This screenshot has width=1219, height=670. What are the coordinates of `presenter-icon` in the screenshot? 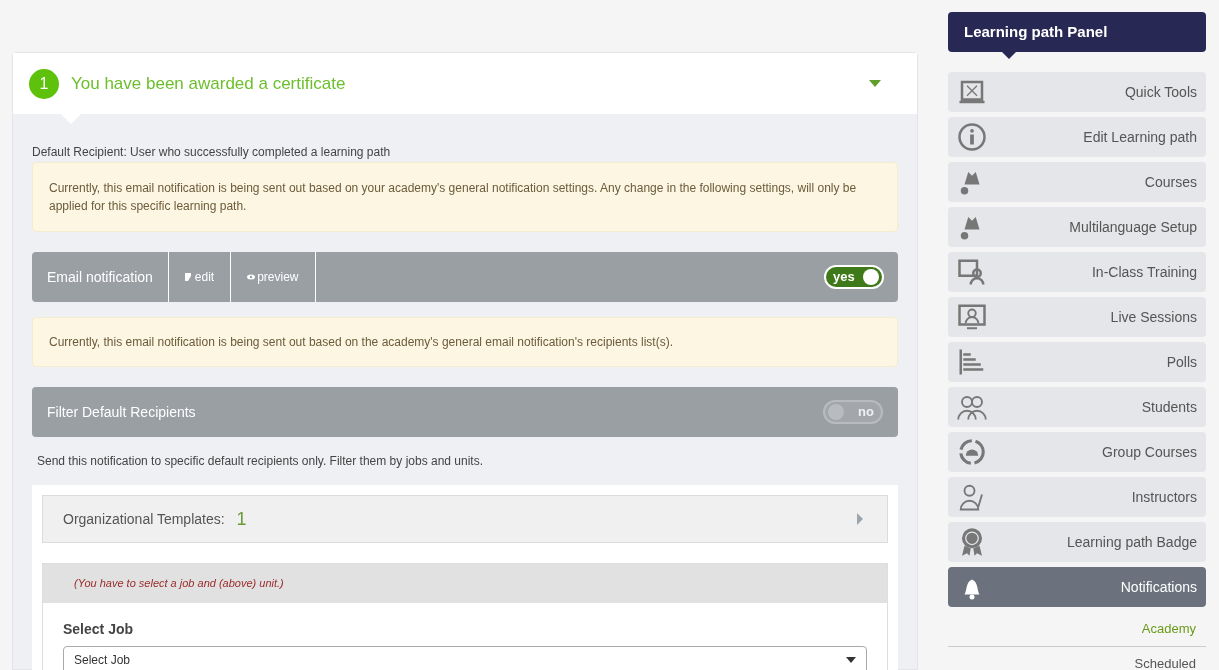 It's located at (972, 272).